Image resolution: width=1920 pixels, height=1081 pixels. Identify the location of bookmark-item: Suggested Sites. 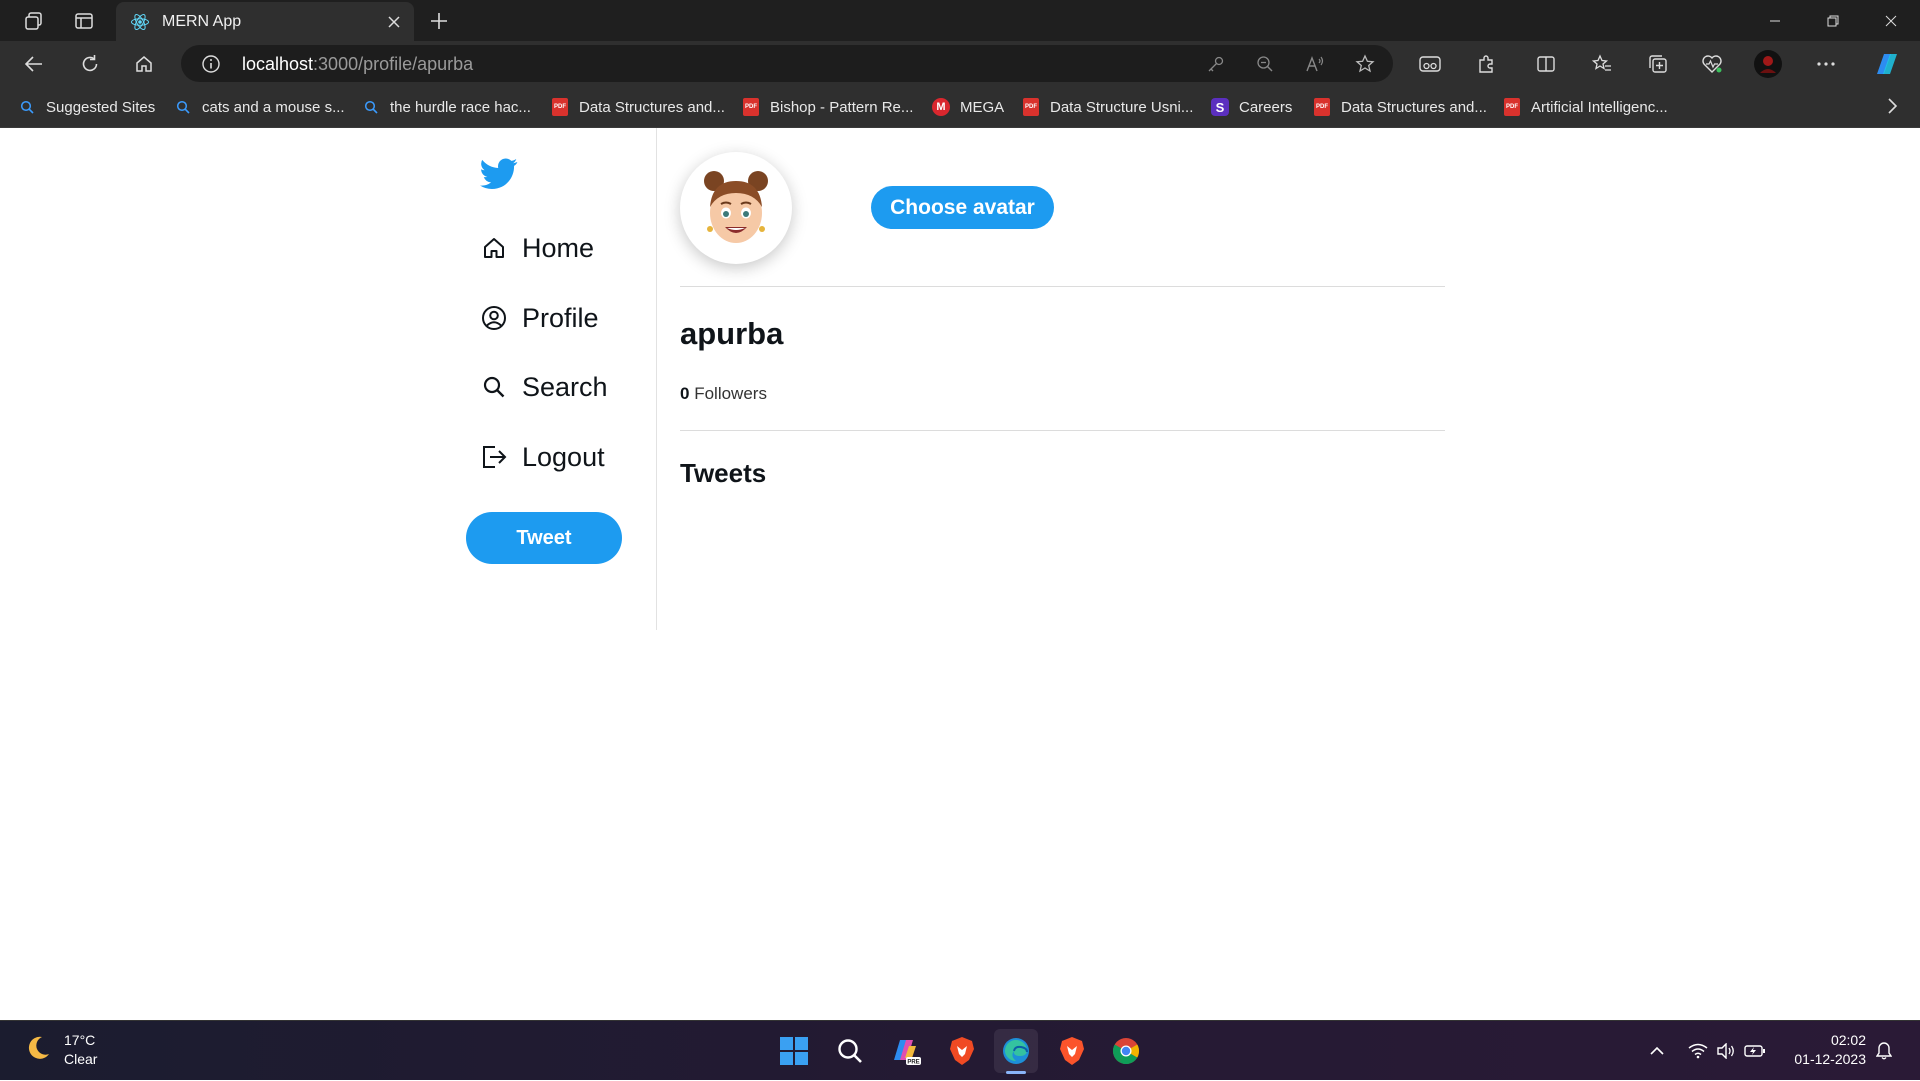
(86, 107).